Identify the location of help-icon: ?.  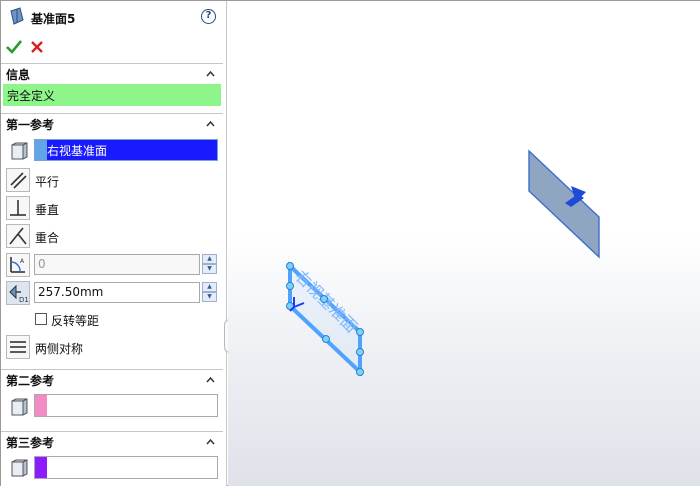
(208, 16).